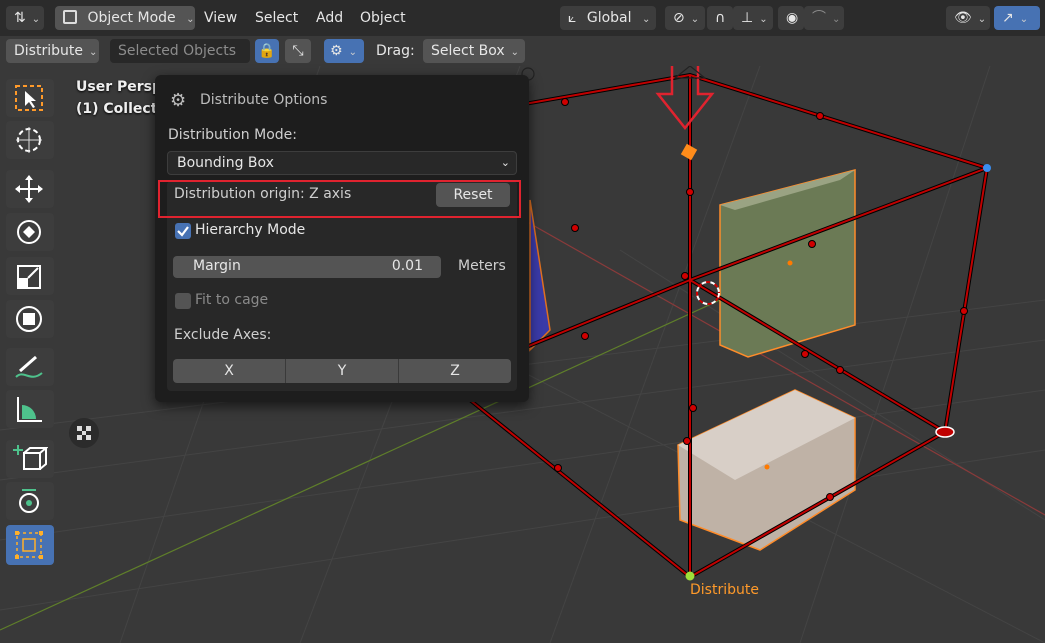 This screenshot has width=1045, height=643. Describe the element at coordinates (747, 18) in the screenshot. I see `snap-increment-icon: ⊥` at that location.